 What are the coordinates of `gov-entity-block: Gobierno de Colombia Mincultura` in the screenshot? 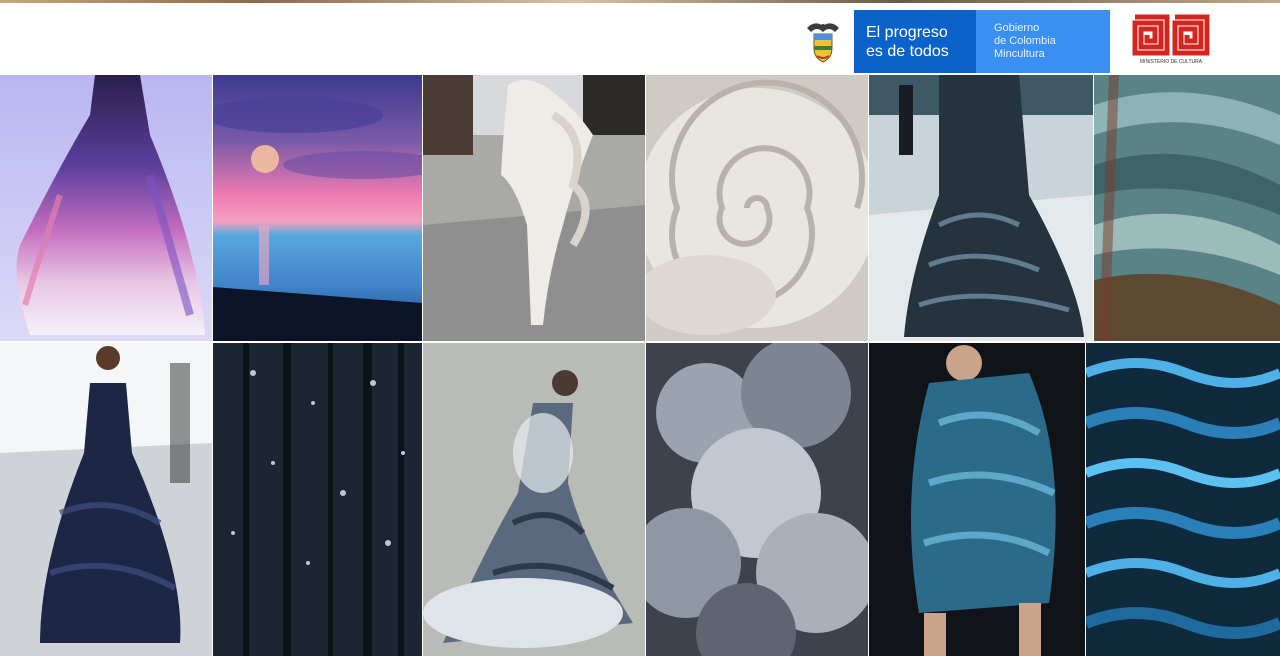 It's located at (1043, 41).